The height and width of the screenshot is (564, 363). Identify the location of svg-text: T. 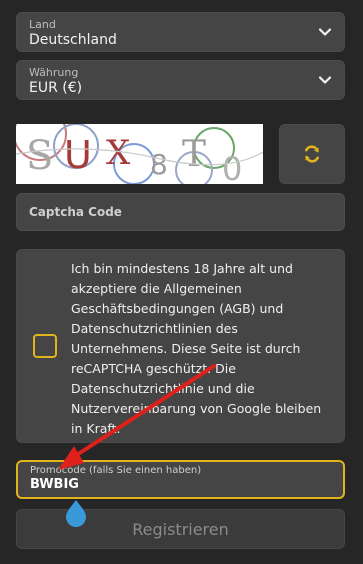
(194, 154).